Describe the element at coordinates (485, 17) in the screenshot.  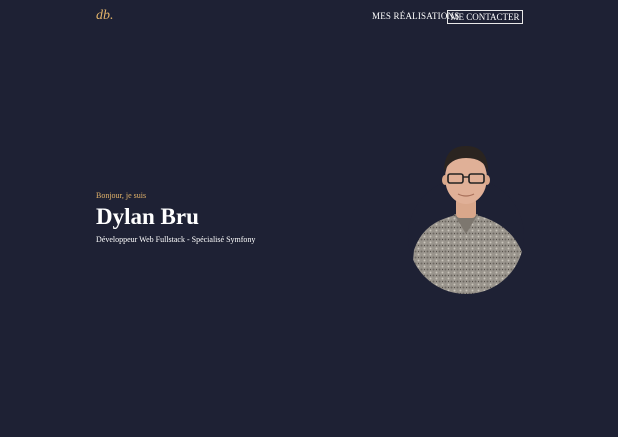
I see `contact-button: ME CONTACTER` at that location.